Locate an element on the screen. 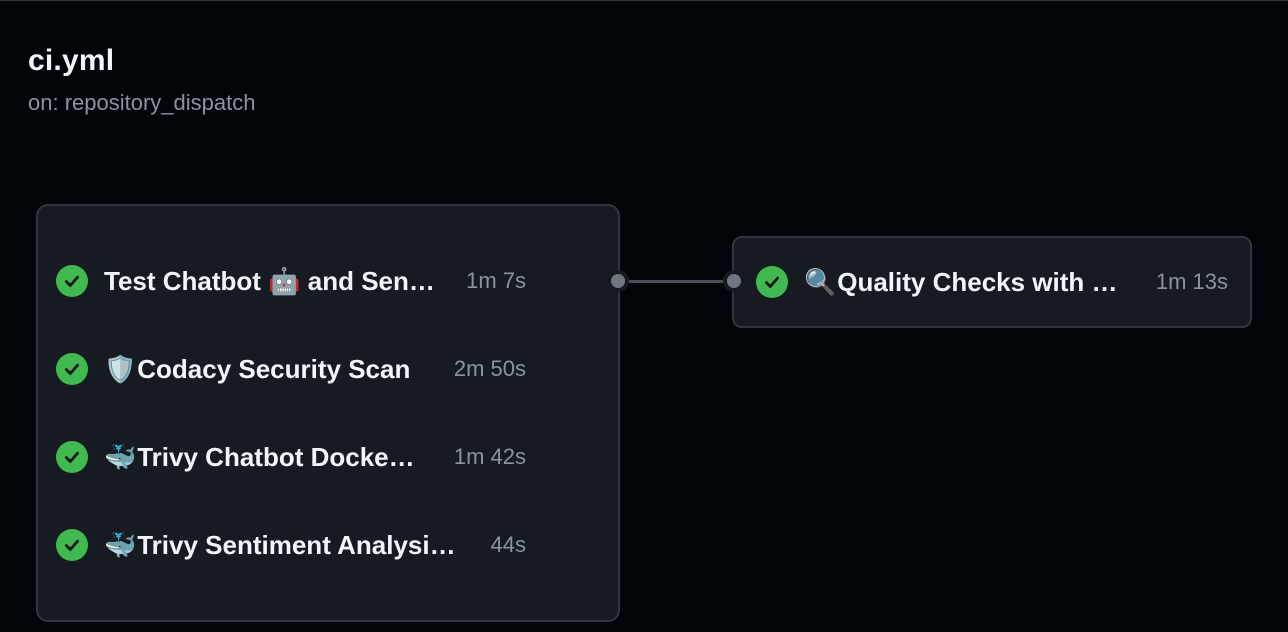 The image size is (1288, 632). workflow-header: ci.yml on: repository_dispatch is located at coordinates (141, 80).